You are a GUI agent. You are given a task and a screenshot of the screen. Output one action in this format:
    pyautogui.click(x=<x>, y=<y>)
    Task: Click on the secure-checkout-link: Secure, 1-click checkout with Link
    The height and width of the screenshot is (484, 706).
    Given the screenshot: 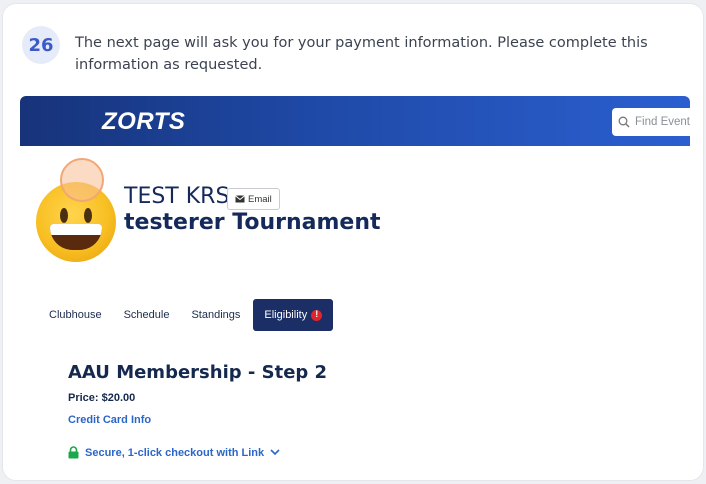 What is the action you would take?
    pyautogui.click(x=174, y=452)
    